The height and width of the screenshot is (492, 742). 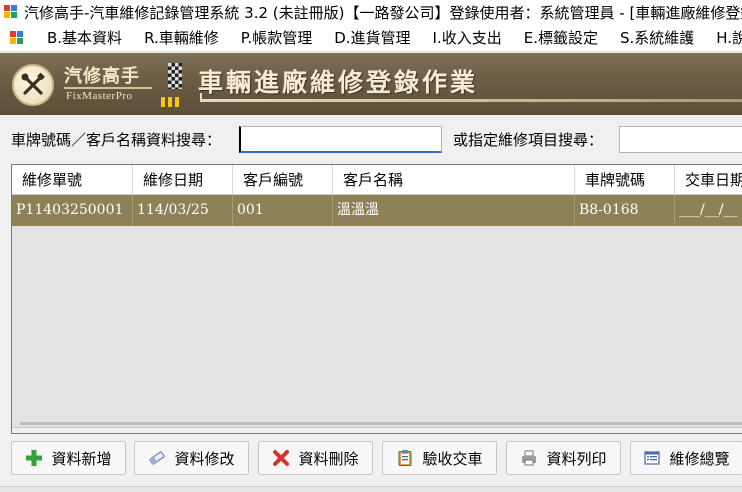 I want to click on cell-repair-date: 114/03/25, so click(x=183, y=210).